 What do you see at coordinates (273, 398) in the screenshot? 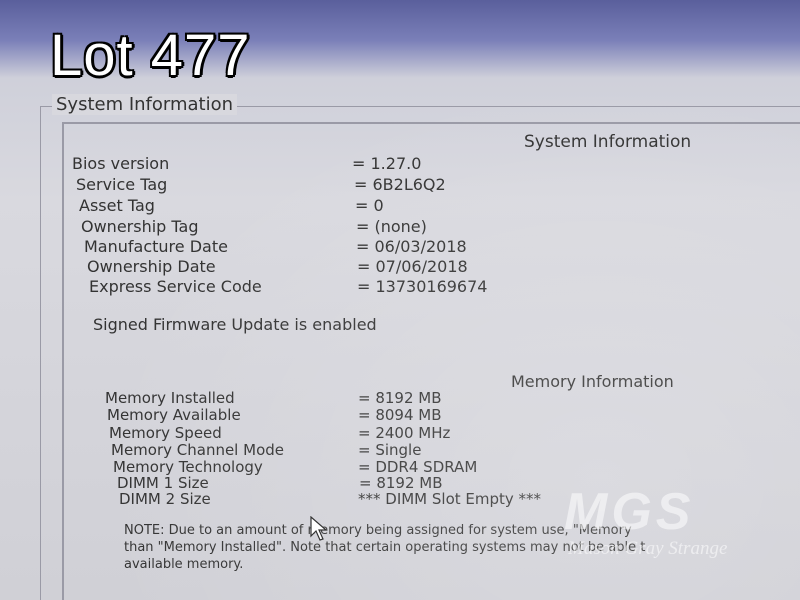
I see `row-memory-installed: Memory Installed = 8192 MB` at bounding box center [273, 398].